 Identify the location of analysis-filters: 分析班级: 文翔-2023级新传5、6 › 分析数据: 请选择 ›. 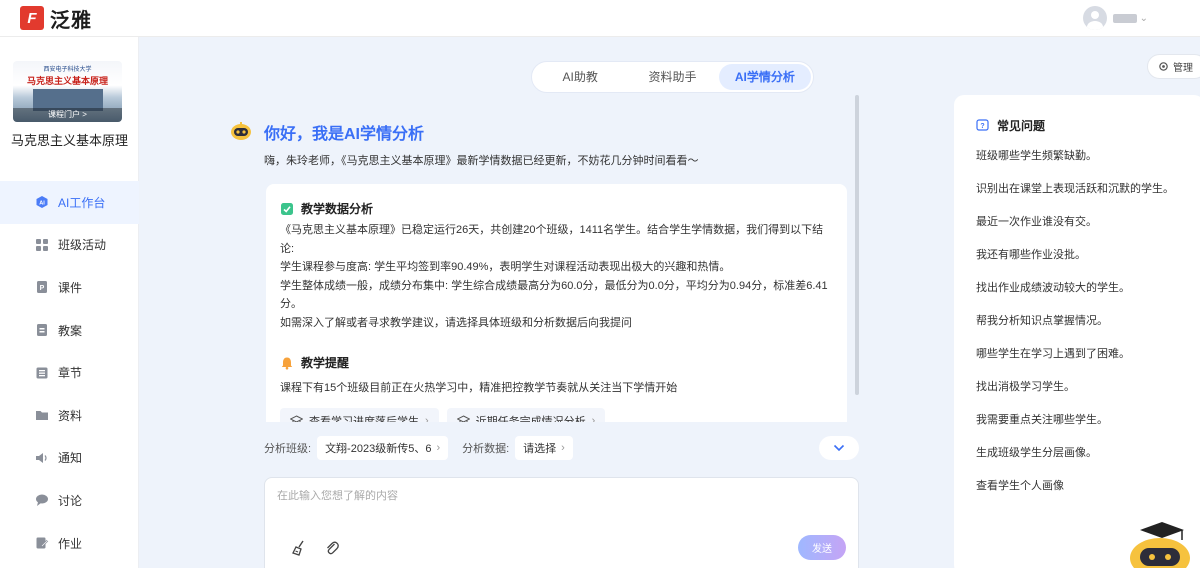
(425, 448).